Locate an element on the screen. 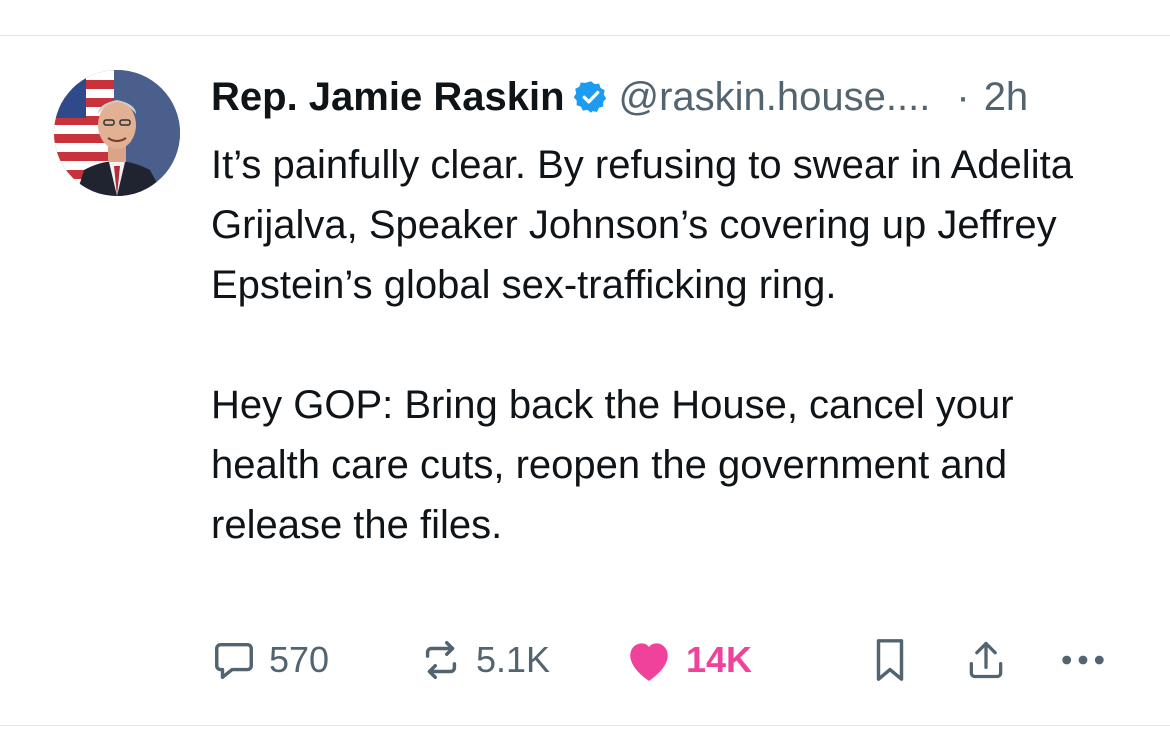 The height and width of the screenshot is (750, 1170). reply-count: 570 is located at coordinates (299, 659).